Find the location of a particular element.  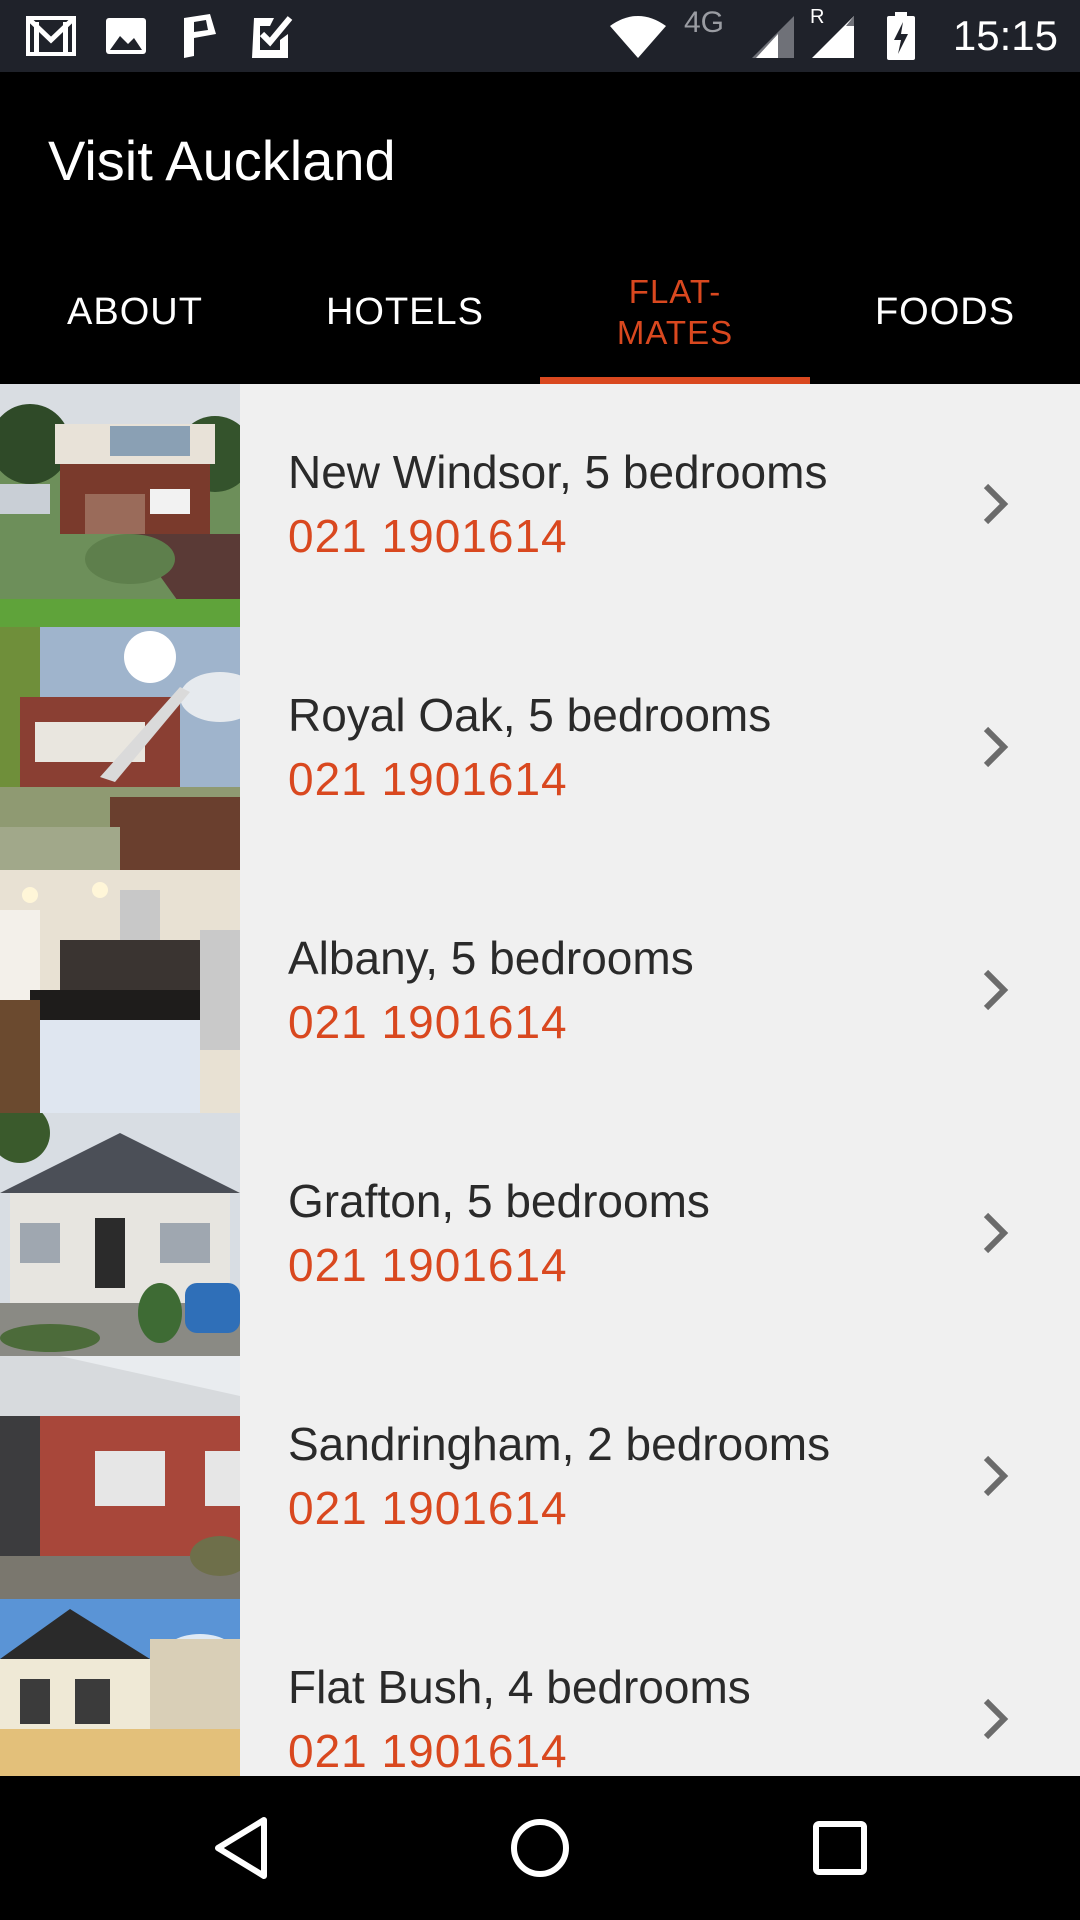

tab-label: ABOUT is located at coordinates (135, 311).